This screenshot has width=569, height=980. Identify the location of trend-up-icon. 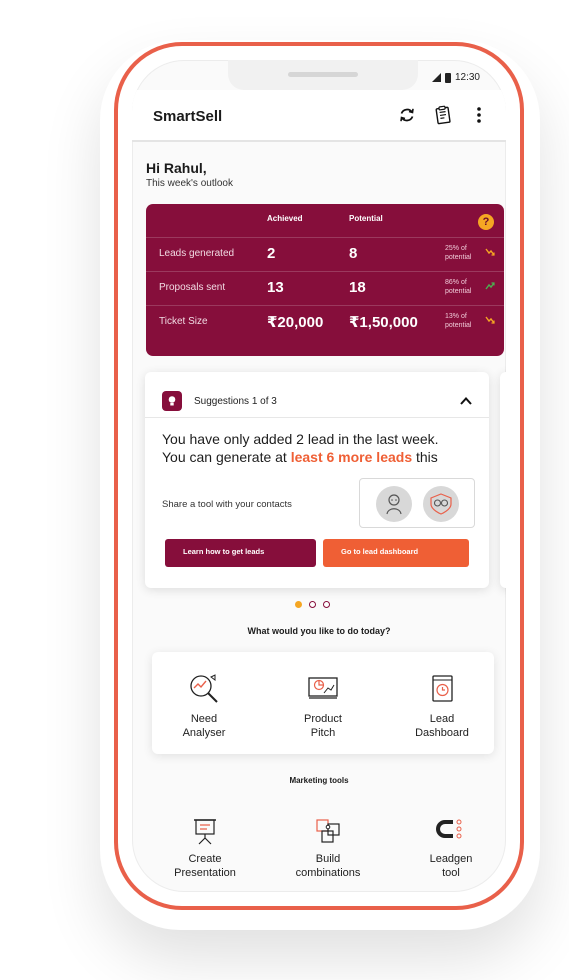
(490, 287).